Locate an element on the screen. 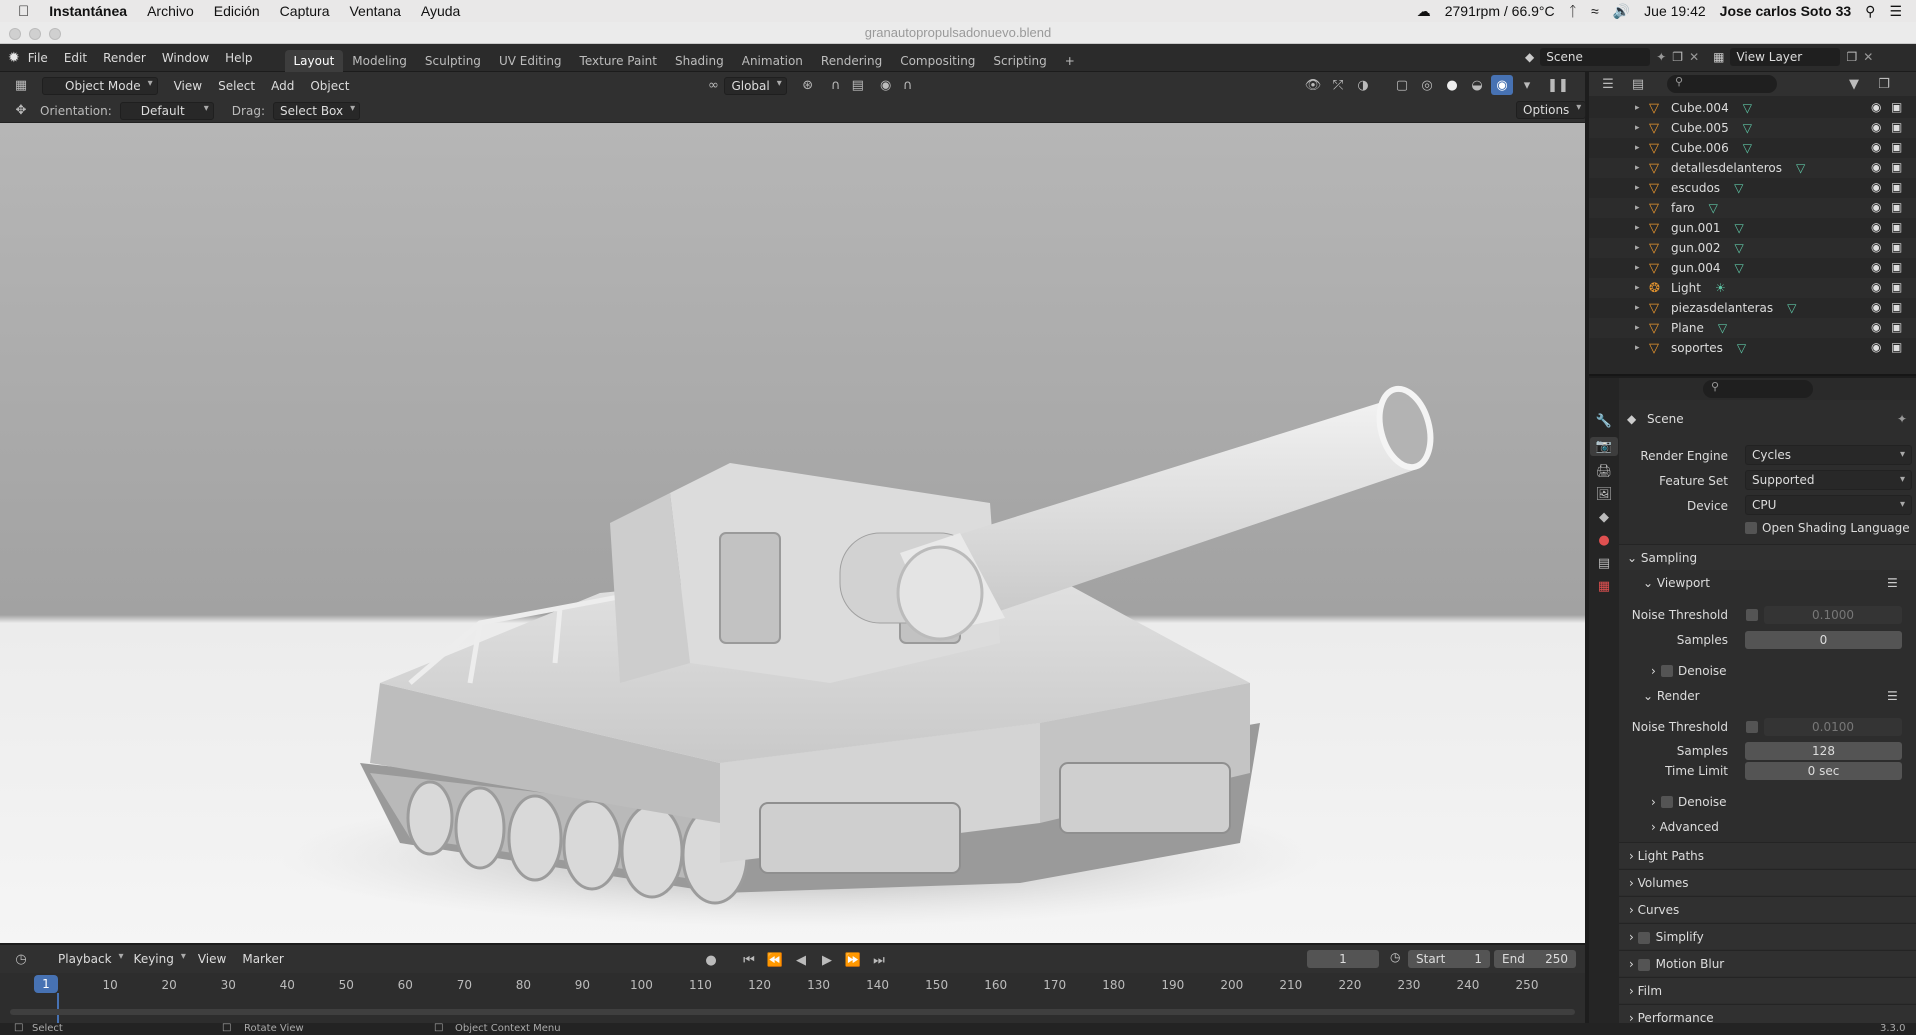  add-workspace-button: + is located at coordinates (1070, 61).